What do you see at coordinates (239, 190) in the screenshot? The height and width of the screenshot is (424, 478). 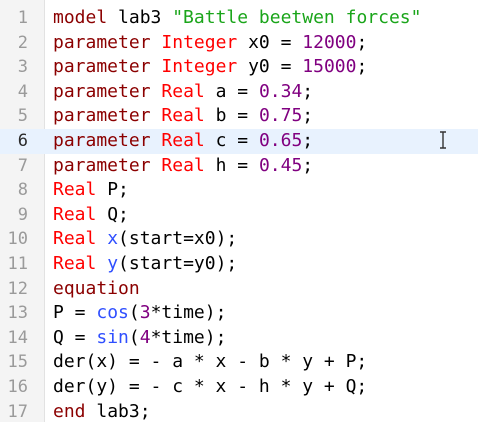 I see `code-line: 8 Real P;` at bounding box center [239, 190].